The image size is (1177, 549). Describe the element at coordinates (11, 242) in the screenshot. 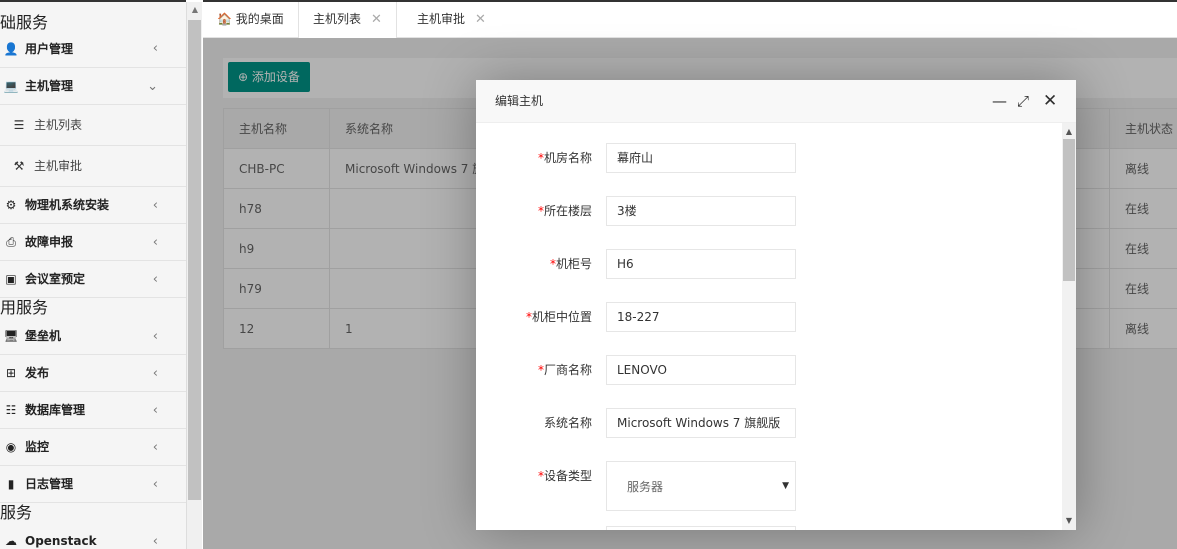

I see `print-icon: ⎙` at that location.